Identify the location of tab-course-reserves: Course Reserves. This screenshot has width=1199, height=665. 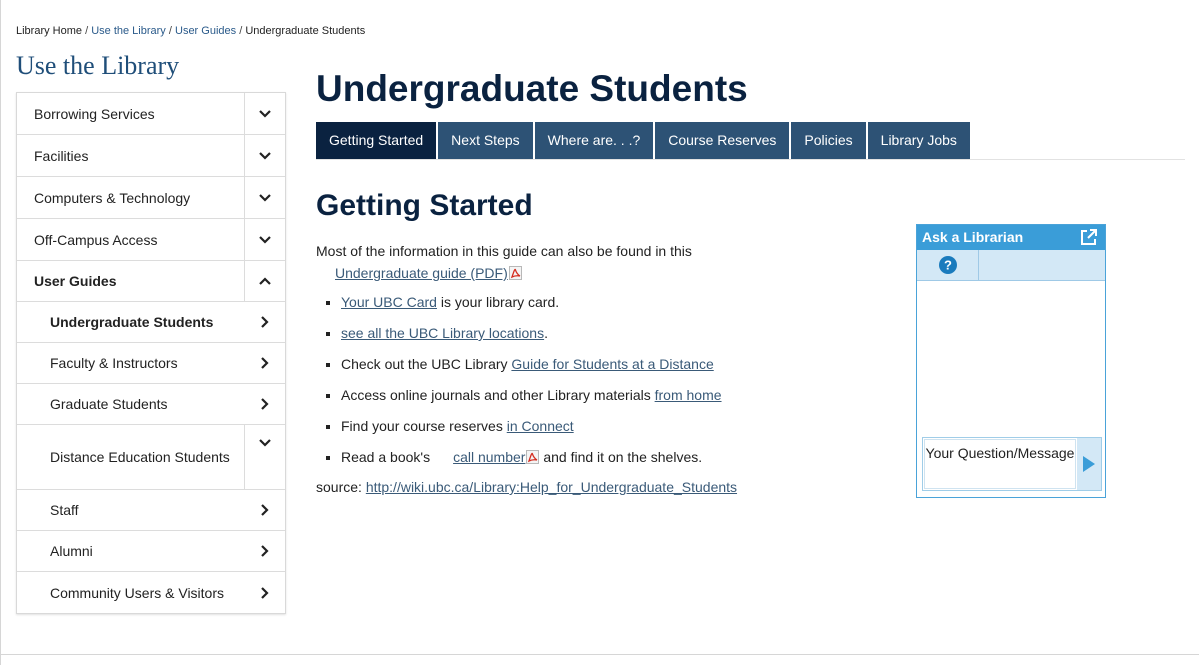
(722, 140).